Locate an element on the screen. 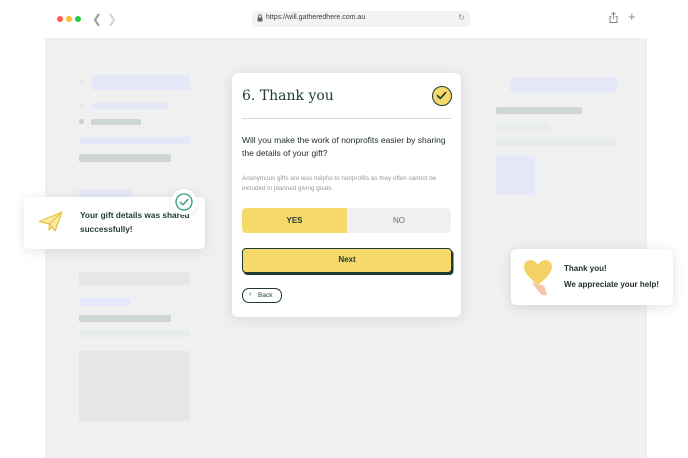  chevron-right-icon: ❯ is located at coordinates (112, 19).